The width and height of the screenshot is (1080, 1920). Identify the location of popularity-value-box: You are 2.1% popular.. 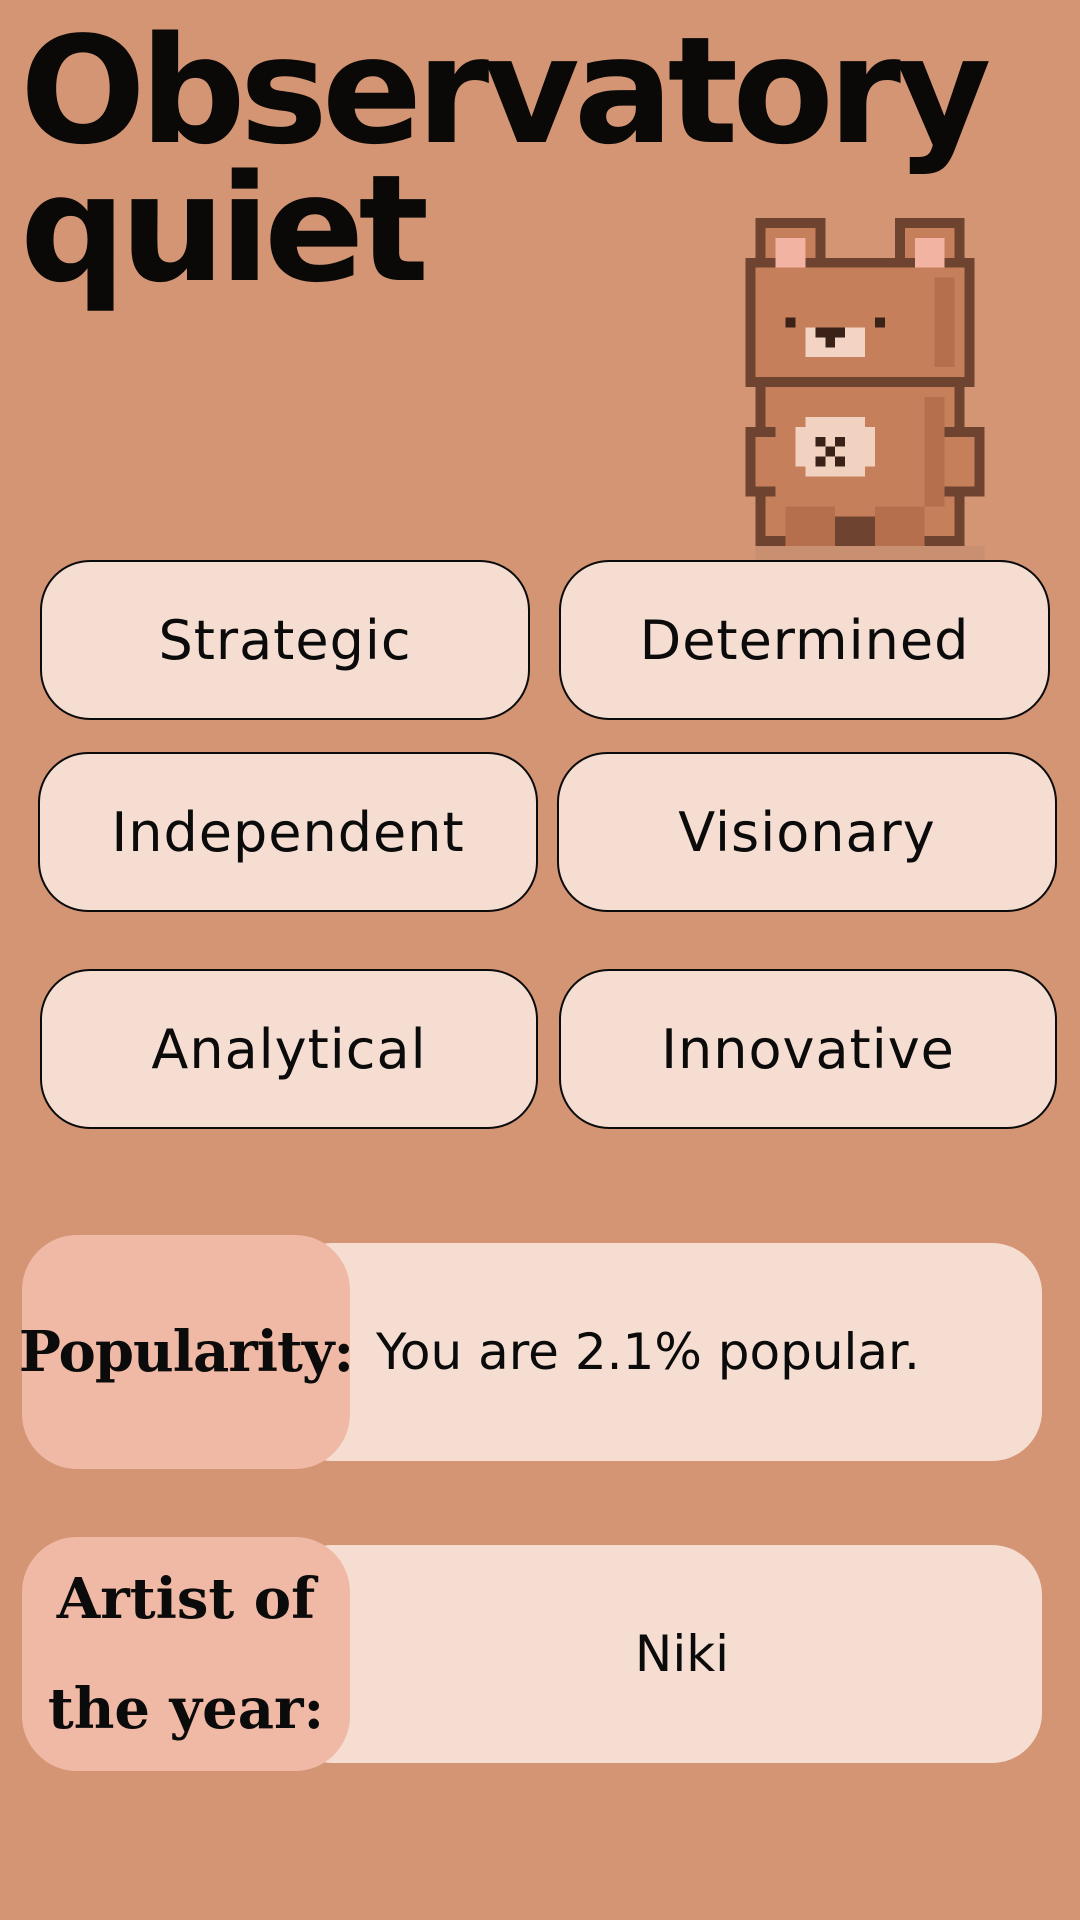
(662, 1352).